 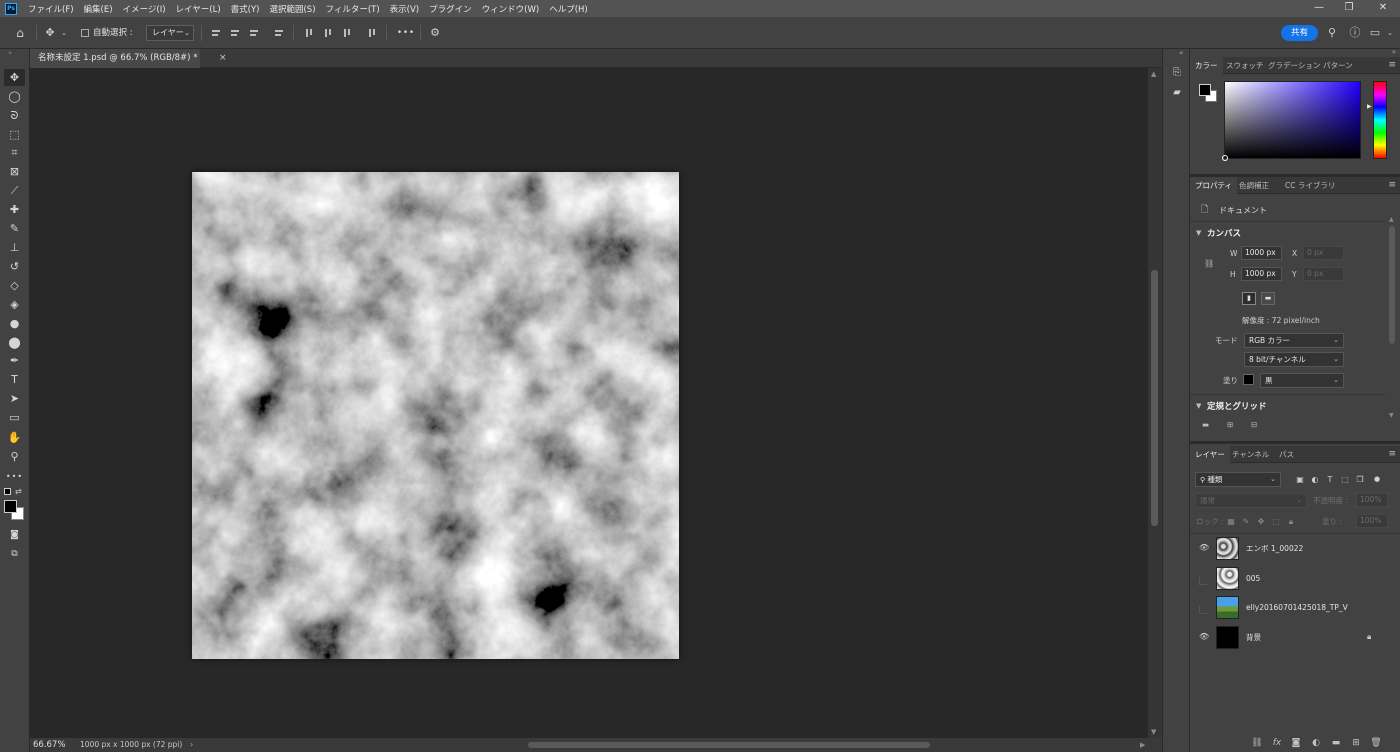 What do you see at coordinates (1145, 745) in the screenshot?
I see `scroll-right-icon: ▶` at bounding box center [1145, 745].